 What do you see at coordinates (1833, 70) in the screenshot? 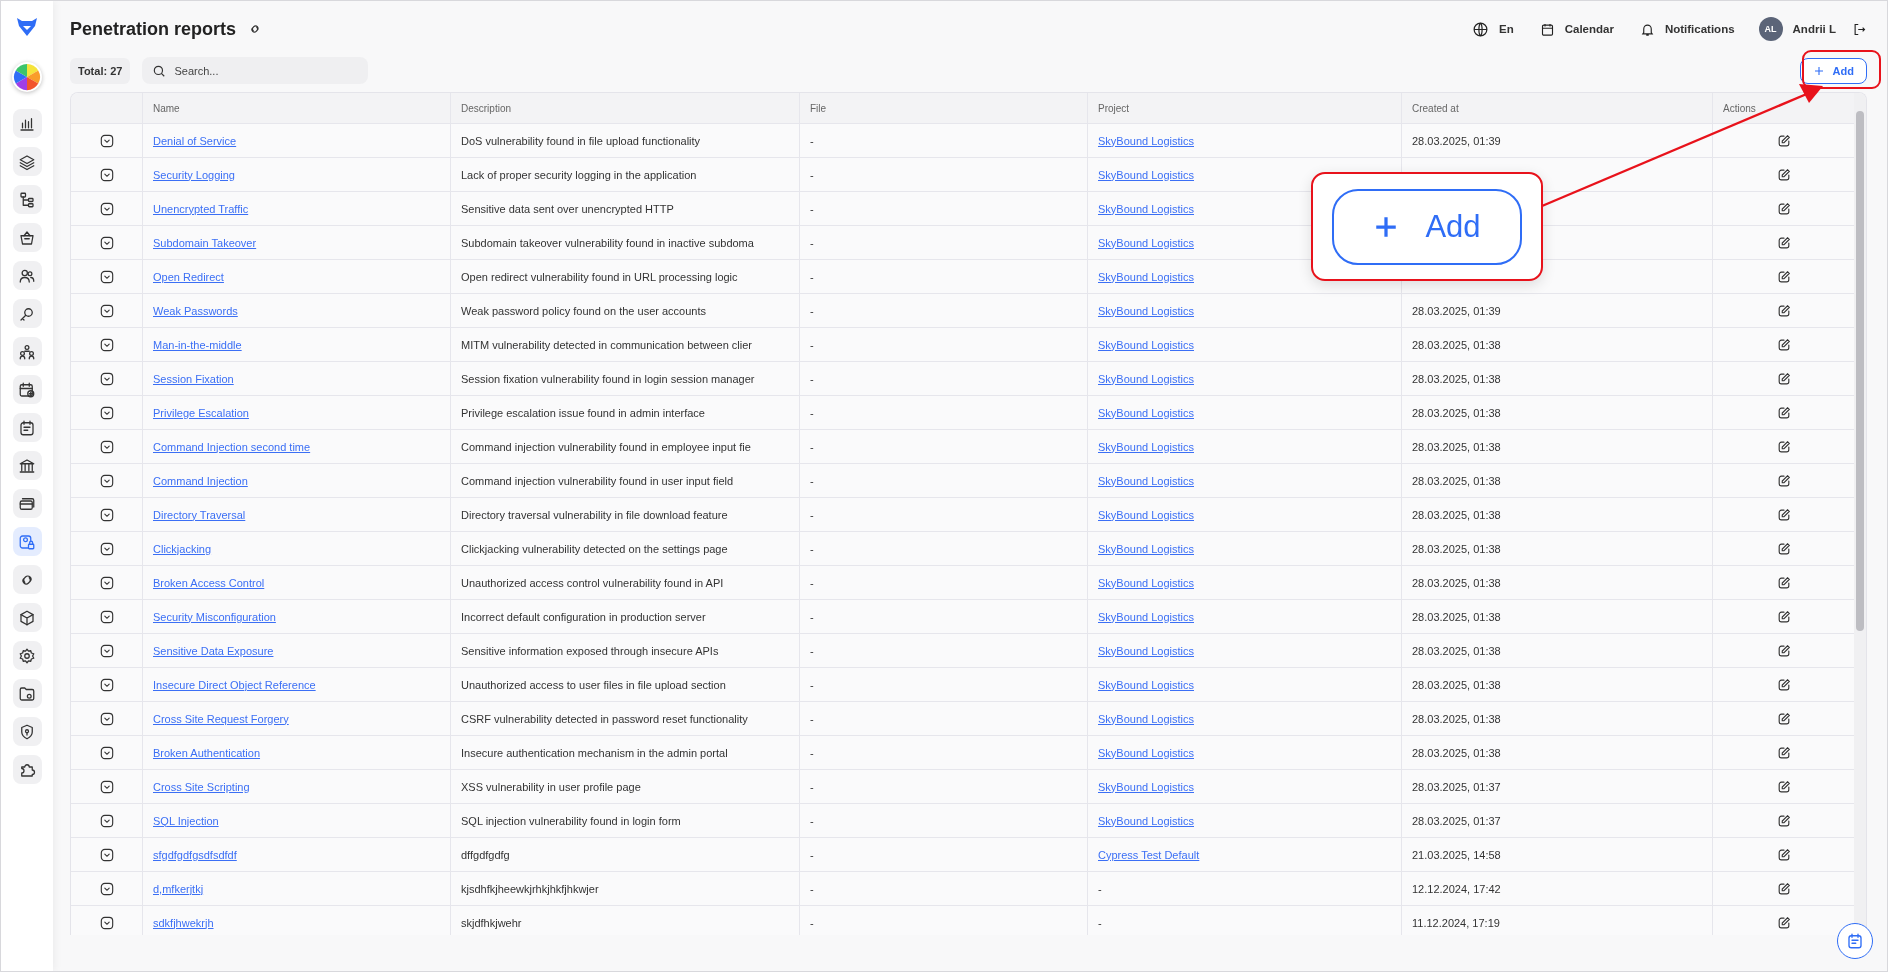
I see `add-button: Add` at bounding box center [1833, 70].